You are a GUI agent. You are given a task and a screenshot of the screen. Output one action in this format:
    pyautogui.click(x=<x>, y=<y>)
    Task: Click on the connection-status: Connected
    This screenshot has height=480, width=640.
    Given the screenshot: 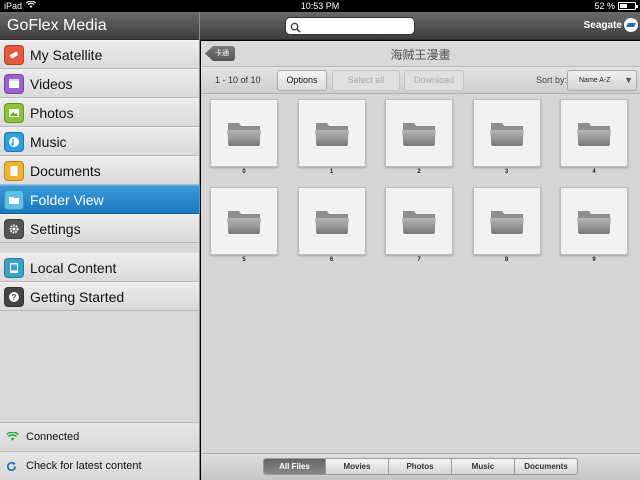 What is the action you would take?
    pyautogui.click(x=99, y=436)
    